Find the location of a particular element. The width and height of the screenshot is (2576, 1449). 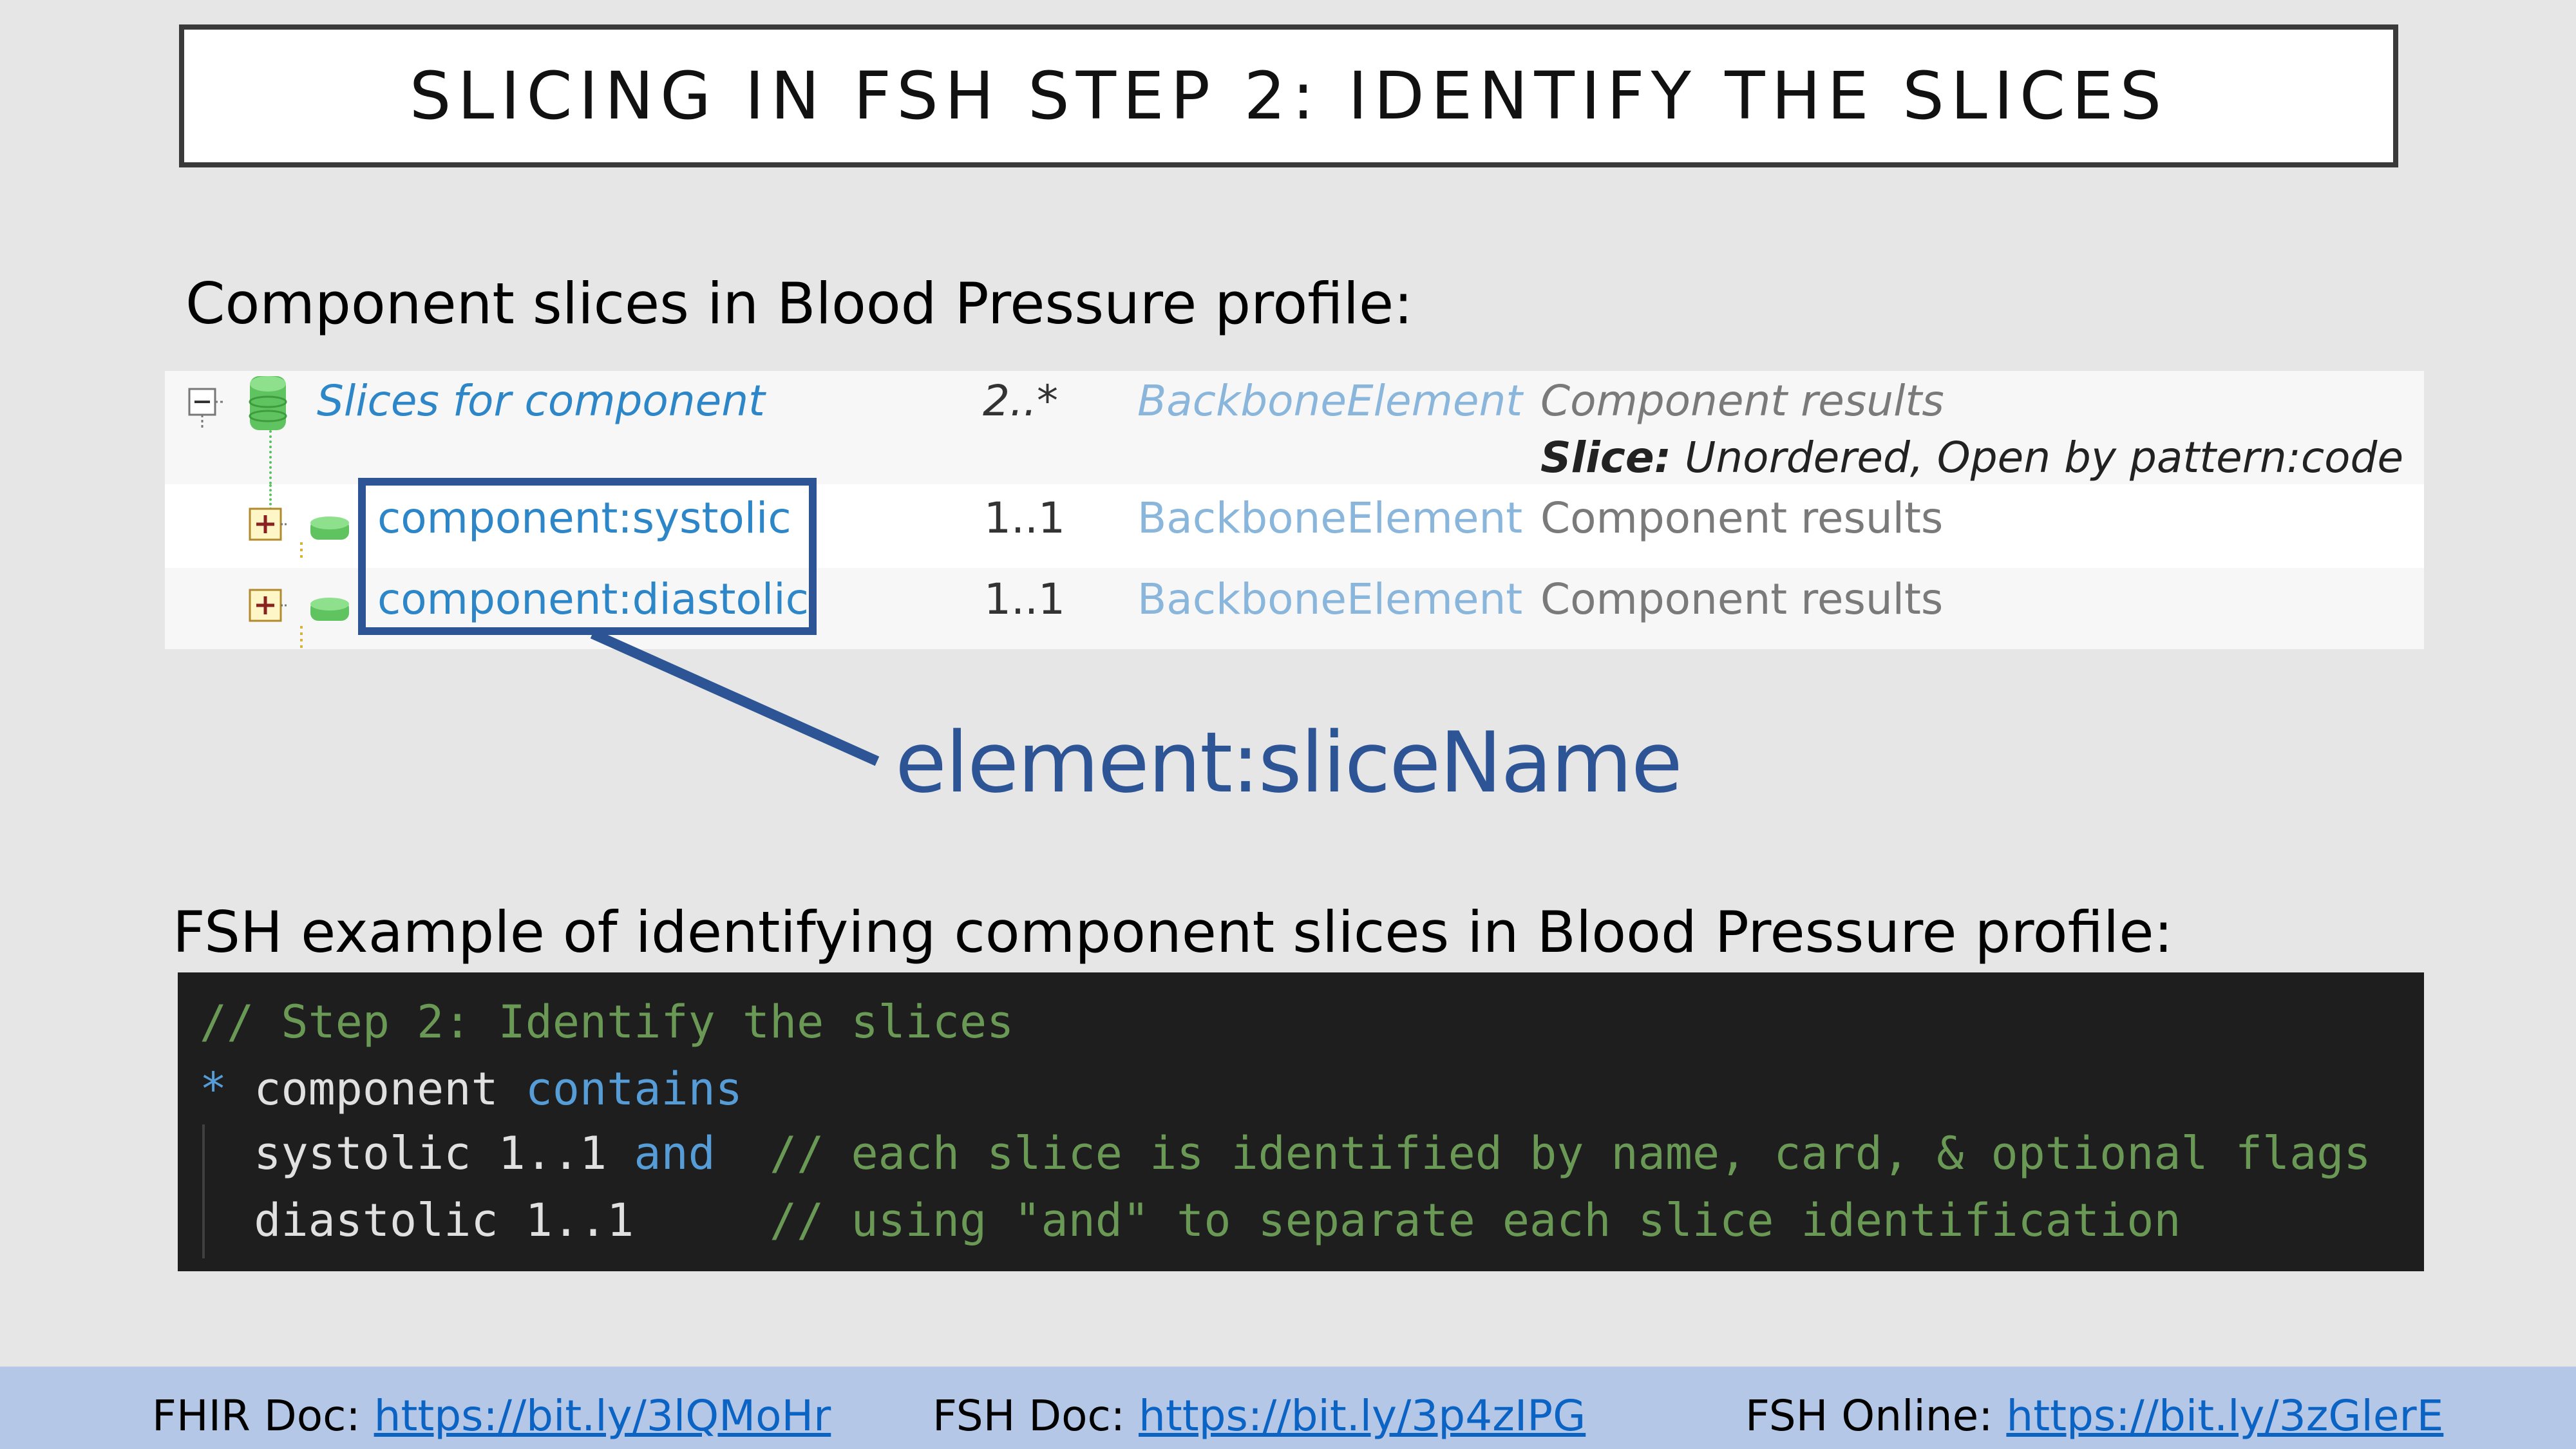

code-slice-diastolic: diastolic 1..1 is located at coordinates (444, 1221).